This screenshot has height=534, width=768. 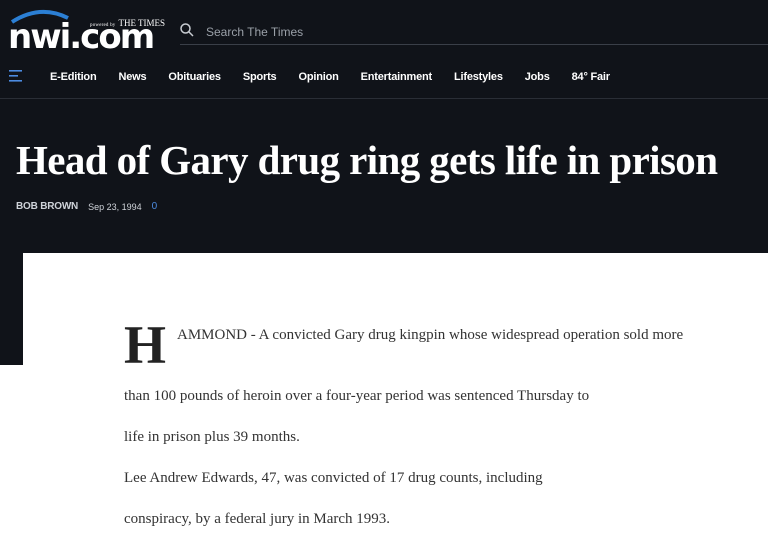 I want to click on nav-item-opinion: Opinion, so click(x=318, y=77).